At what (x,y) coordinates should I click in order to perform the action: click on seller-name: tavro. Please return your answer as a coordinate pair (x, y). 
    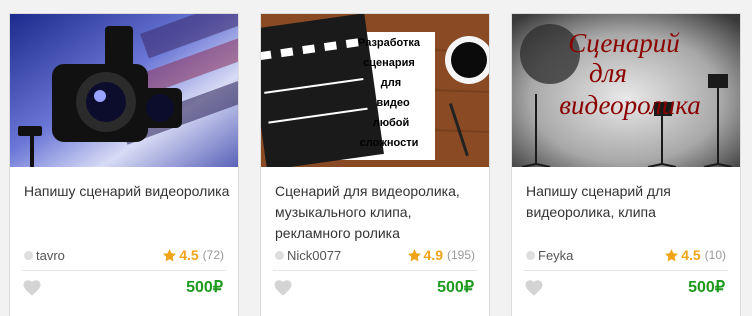
    Looking at the image, I should click on (50, 255).